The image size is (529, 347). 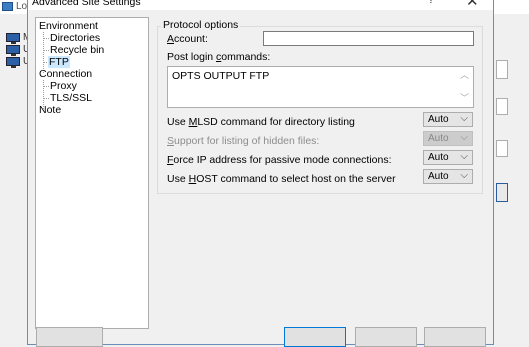 What do you see at coordinates (7, 6) in the screenshot?
I see `app-icon` at bounding box center [7, 6].